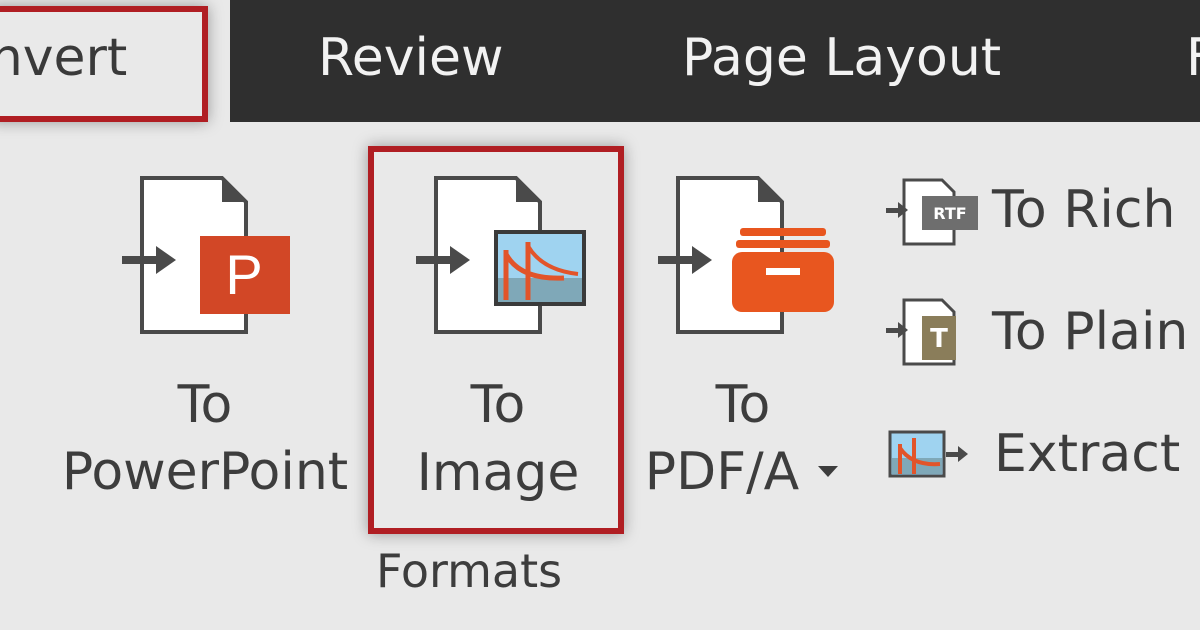  Describe the element at coordinates (469, 571) in the screenshot. I see `group-label-formats: Formats` at that location.